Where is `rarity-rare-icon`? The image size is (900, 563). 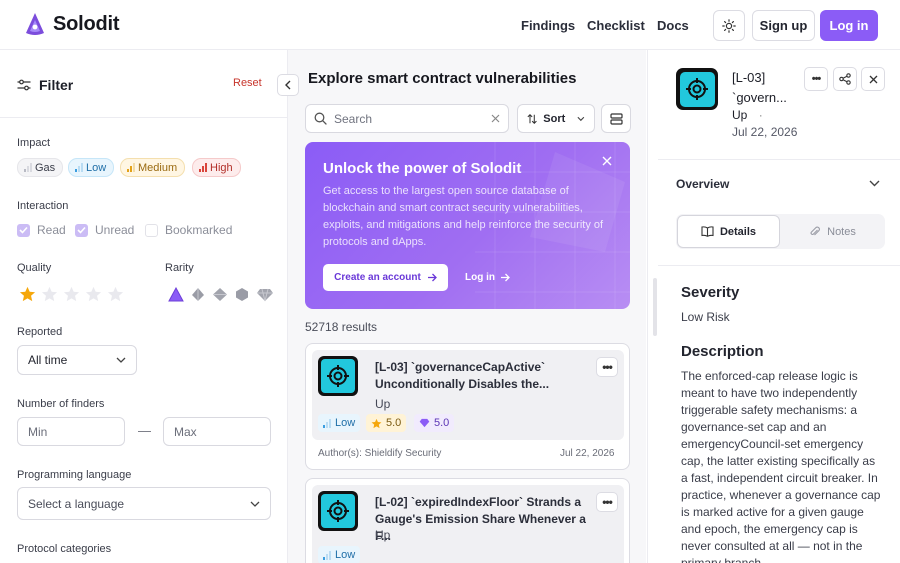
rarity-rare-icon is located at coordinates (220, 294).